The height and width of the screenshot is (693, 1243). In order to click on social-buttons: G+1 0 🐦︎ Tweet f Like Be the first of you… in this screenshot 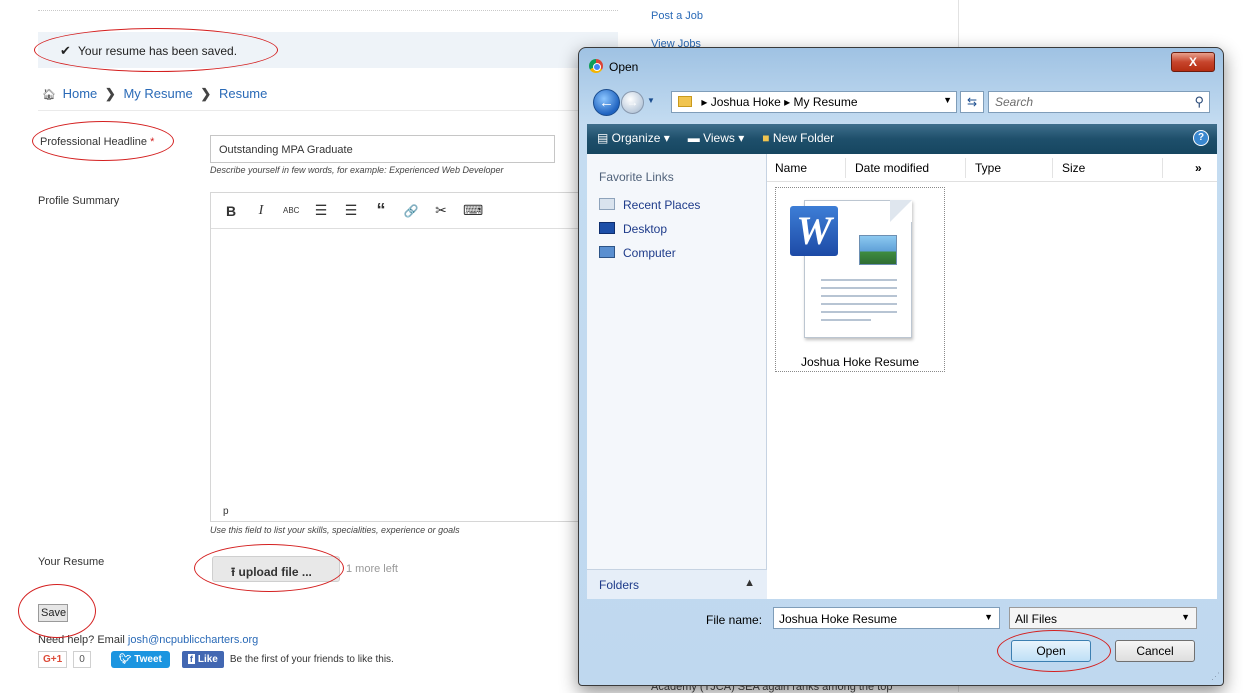, I will do `click(216, 659)`.